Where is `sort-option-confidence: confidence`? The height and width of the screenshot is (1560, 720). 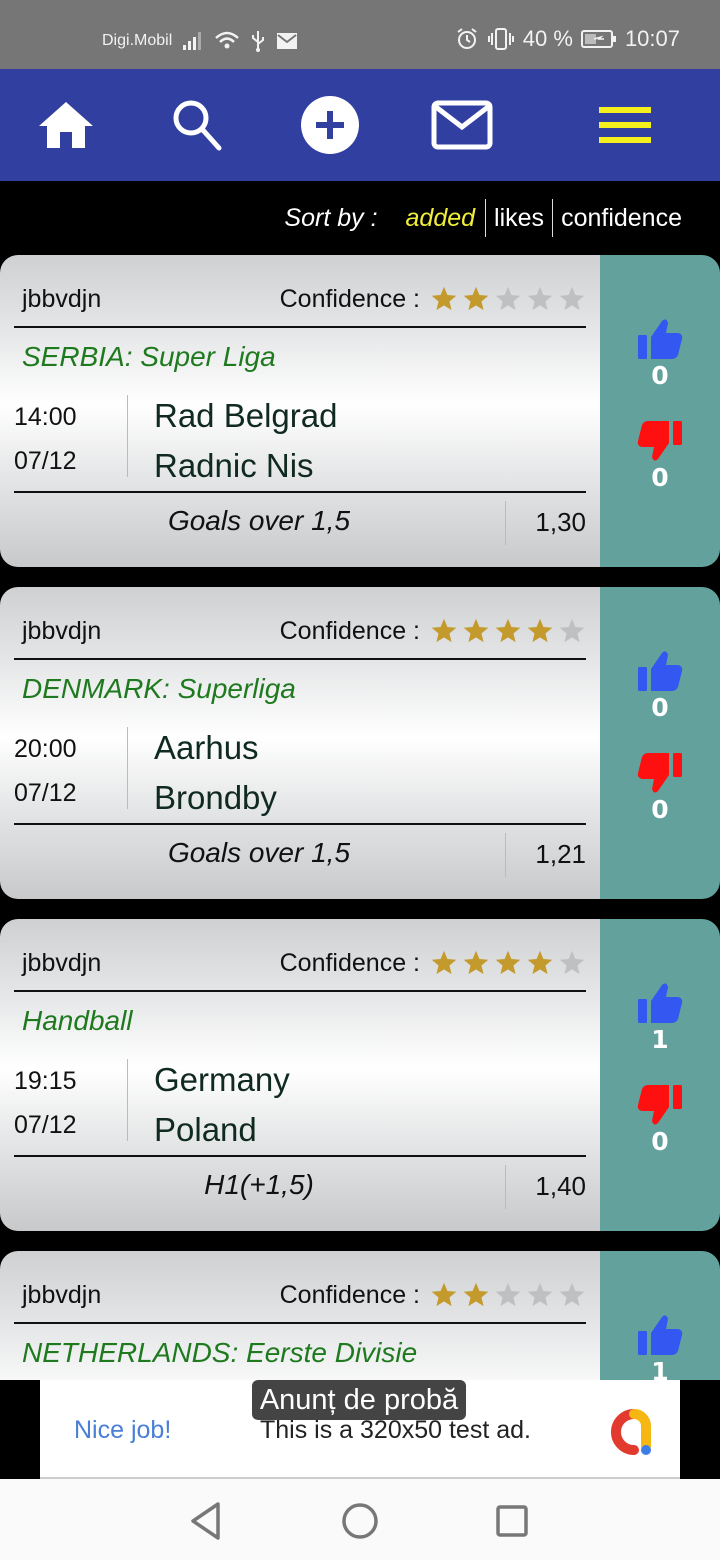
sort-option-confidence: confidence is located at coordinates (621, 218).